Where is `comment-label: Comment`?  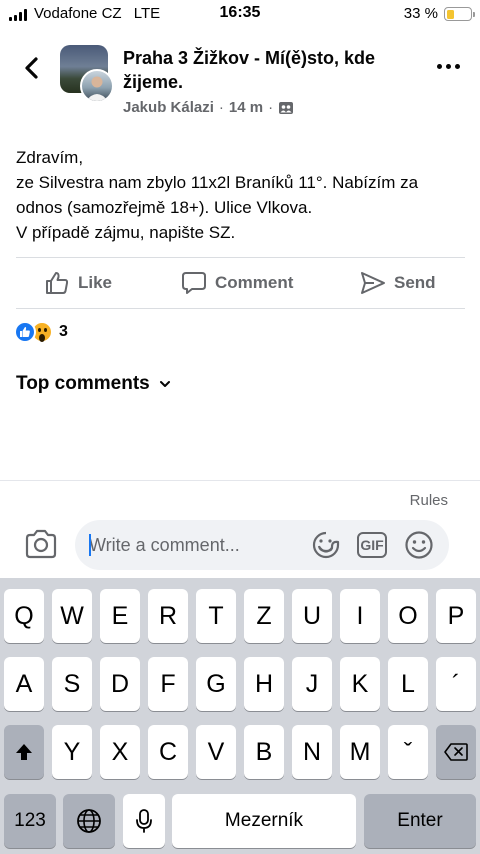
comment-label: Comment is located at coordinates (254, 282).